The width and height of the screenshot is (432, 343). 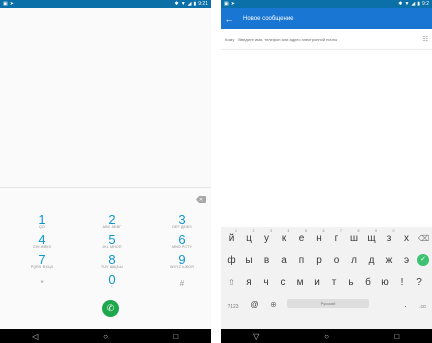 I want to click on key-8: 8 TUV ШЩЪЫ, so click(x=112, y=261).